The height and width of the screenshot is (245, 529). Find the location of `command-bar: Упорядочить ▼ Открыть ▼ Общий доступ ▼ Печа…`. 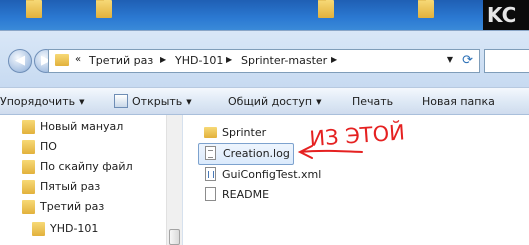

command-bar: Упорядочить ▼ Открыть ▼ Общий доступ ▼ Печа… is located at coordinates (264, 101).